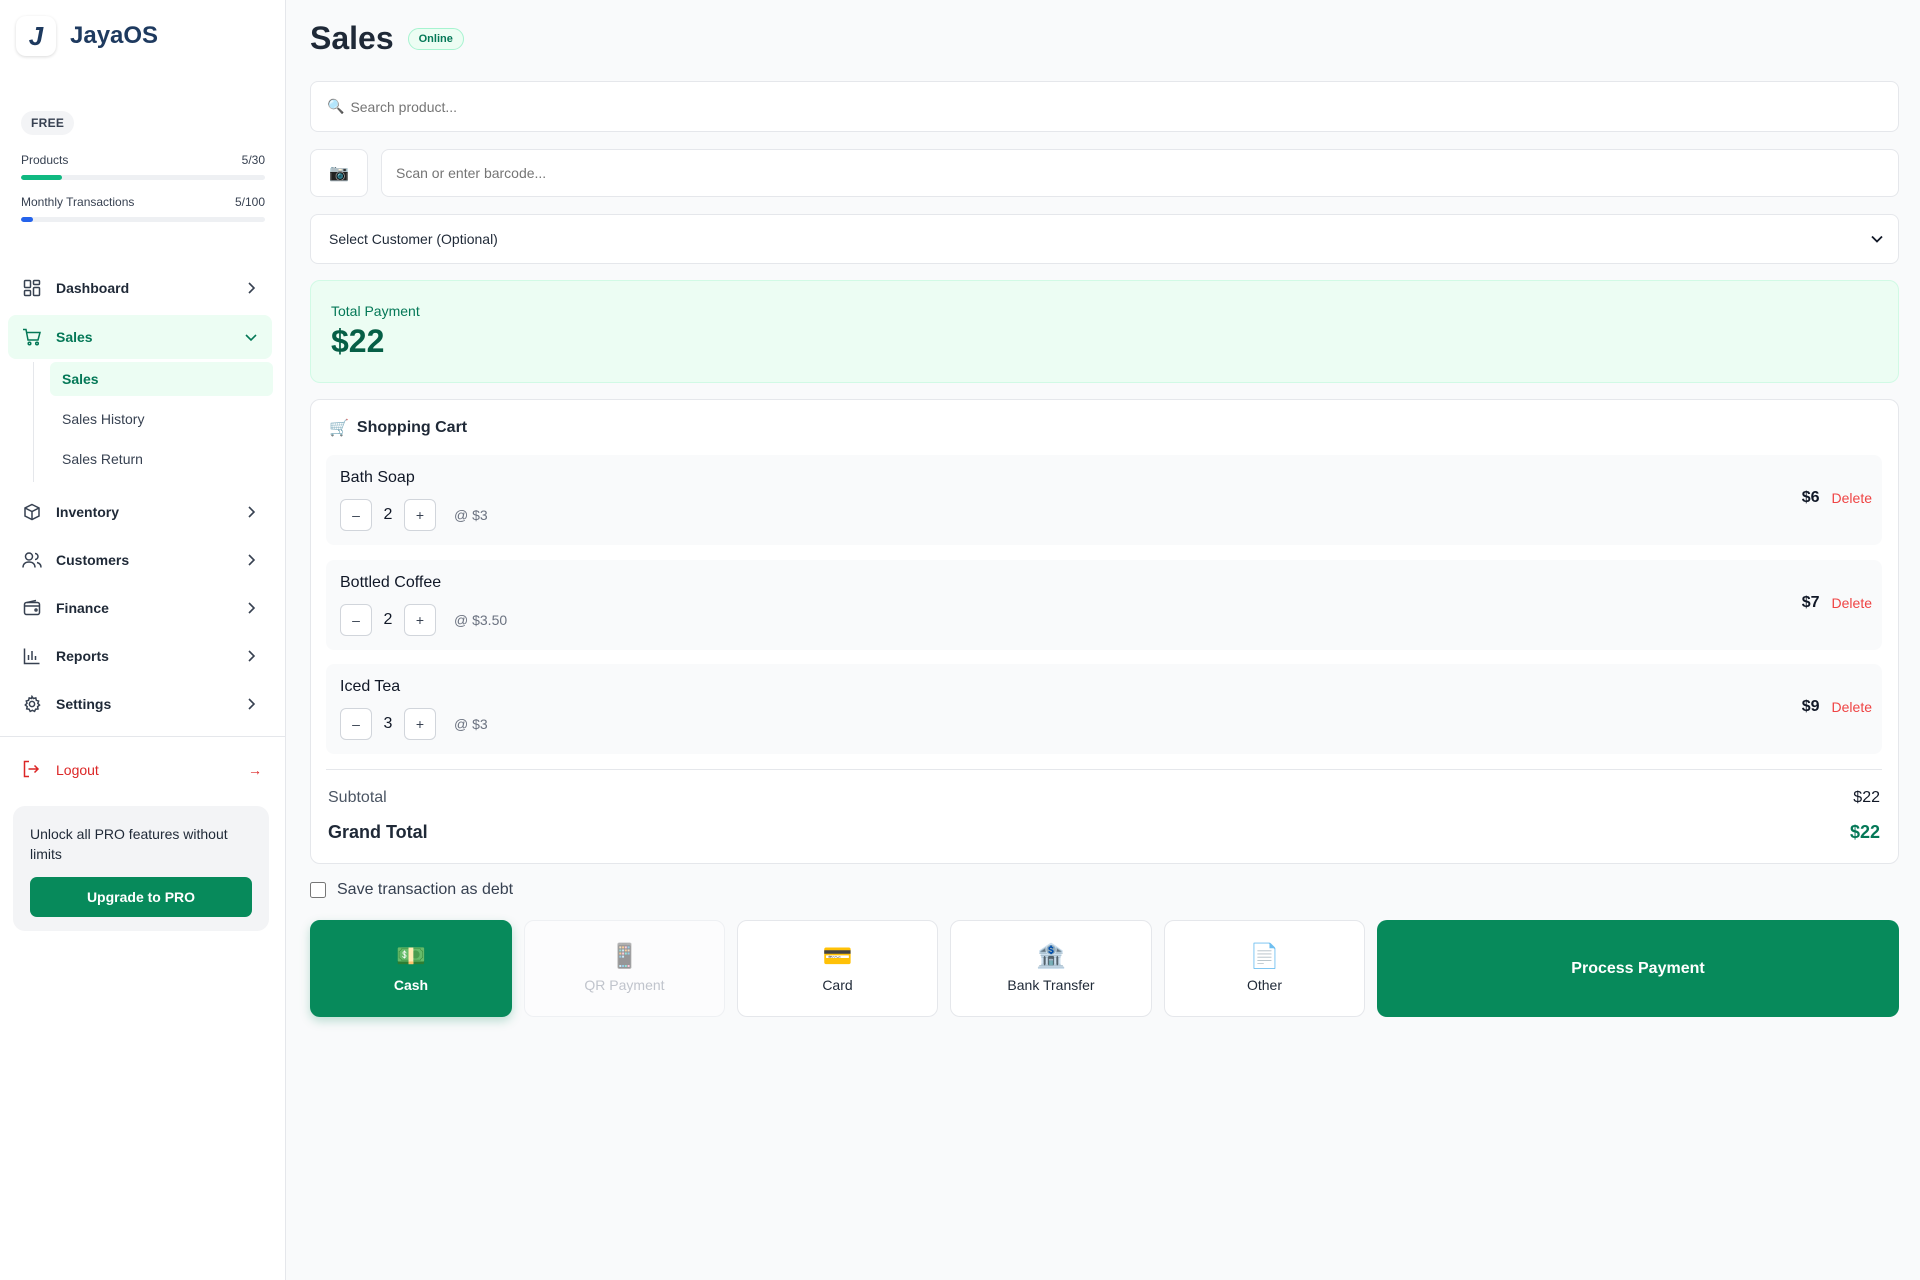 The image size is (1920, 1280). I want to click on payment-method-cash: 💵 Cash, so click(411, 968).